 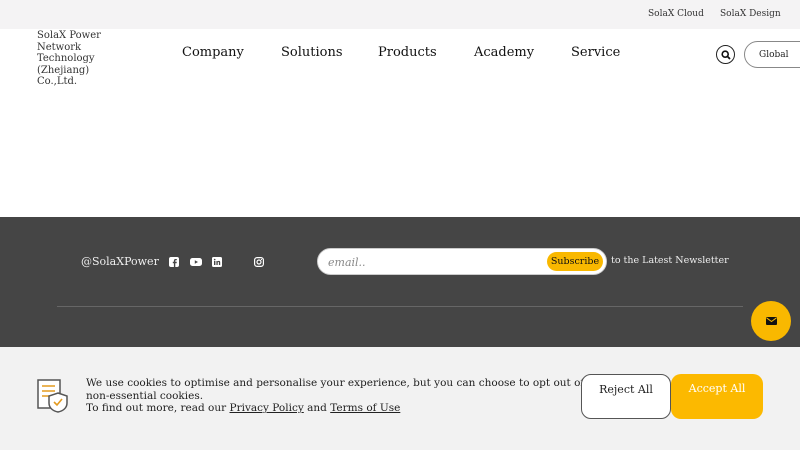 What do you see at coordinates (400, 306) in the screenshot?
I see `footer-divider` at bounding box center [400, 306].